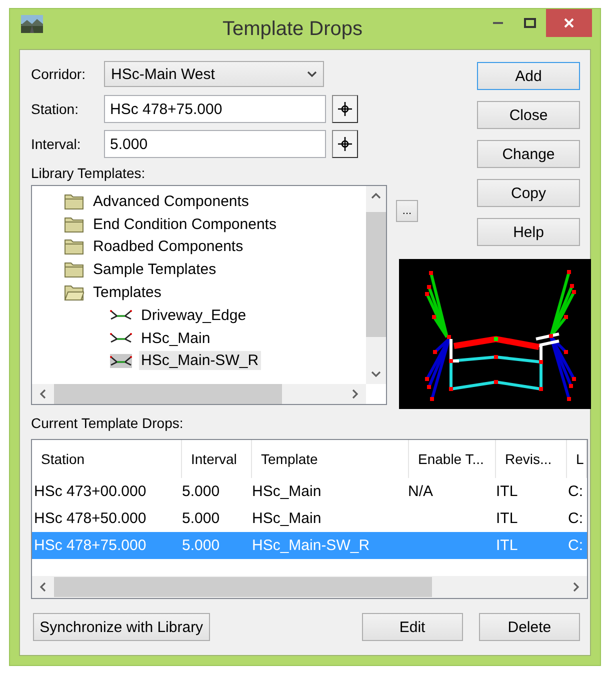  What do you see at coordinates (528, 115) in the screenshot?
I see `dialog-button: Close` at bounding box center [528, 115].